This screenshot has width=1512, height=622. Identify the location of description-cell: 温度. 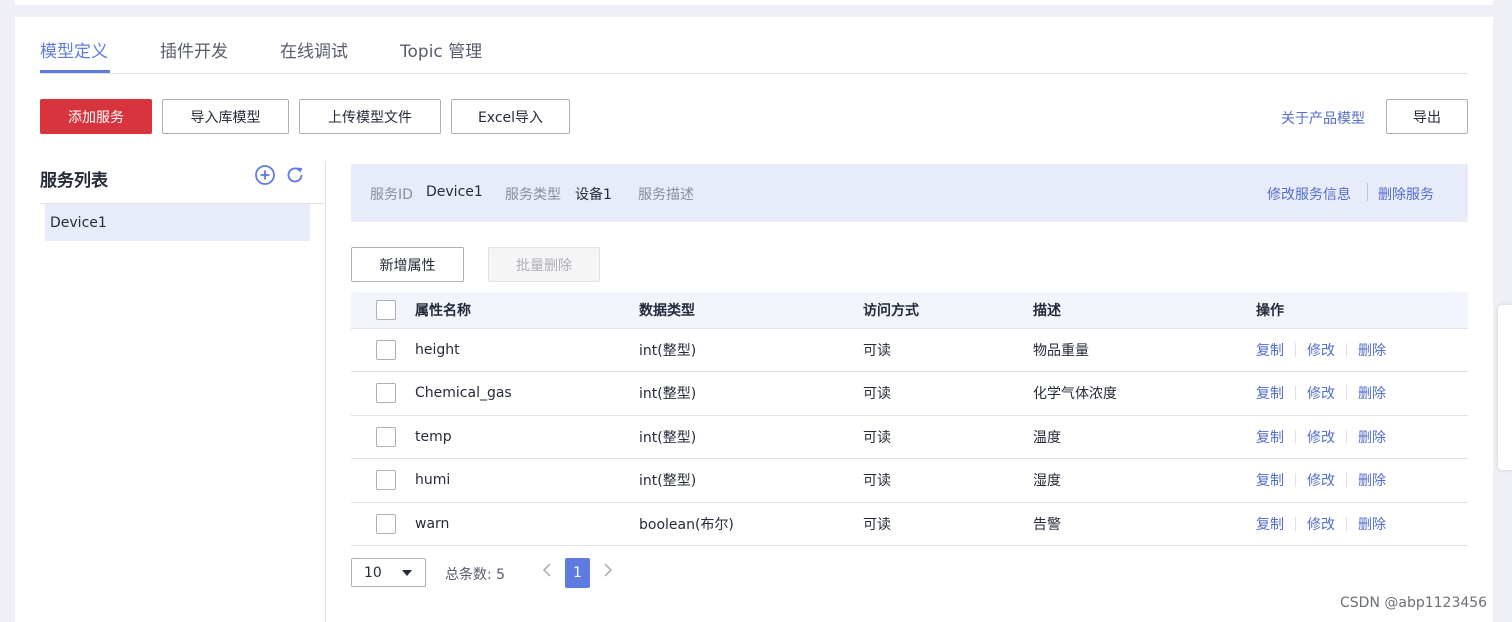
(1144, 437).